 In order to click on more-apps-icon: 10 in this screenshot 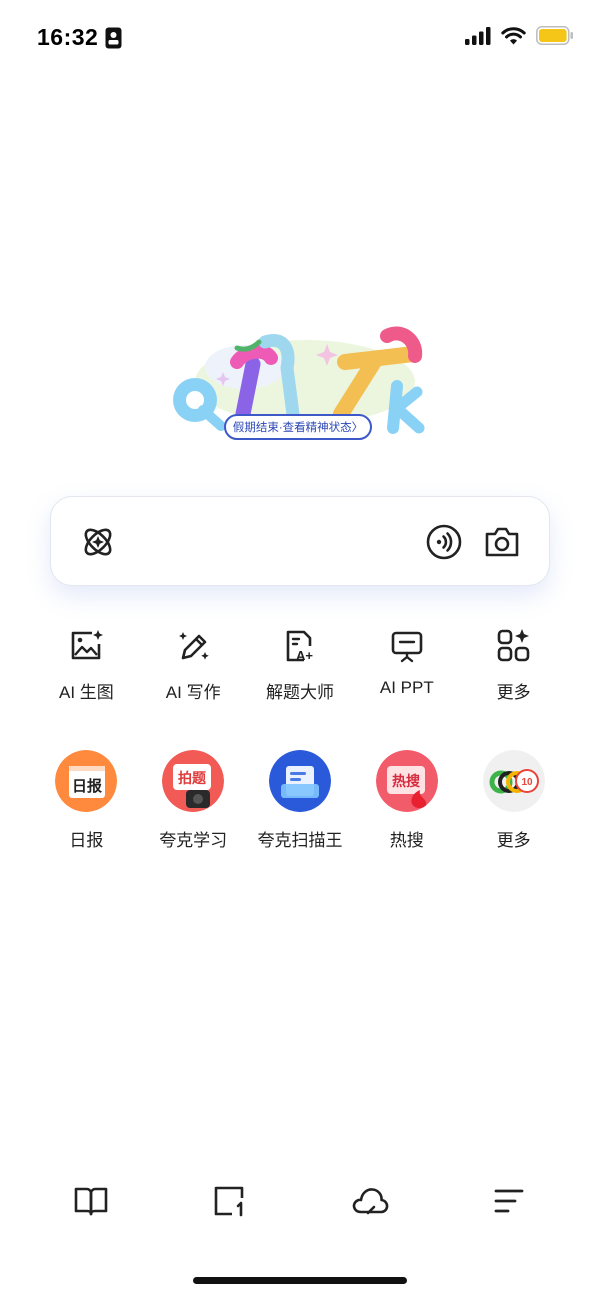, I will do `click(513, 781)`.